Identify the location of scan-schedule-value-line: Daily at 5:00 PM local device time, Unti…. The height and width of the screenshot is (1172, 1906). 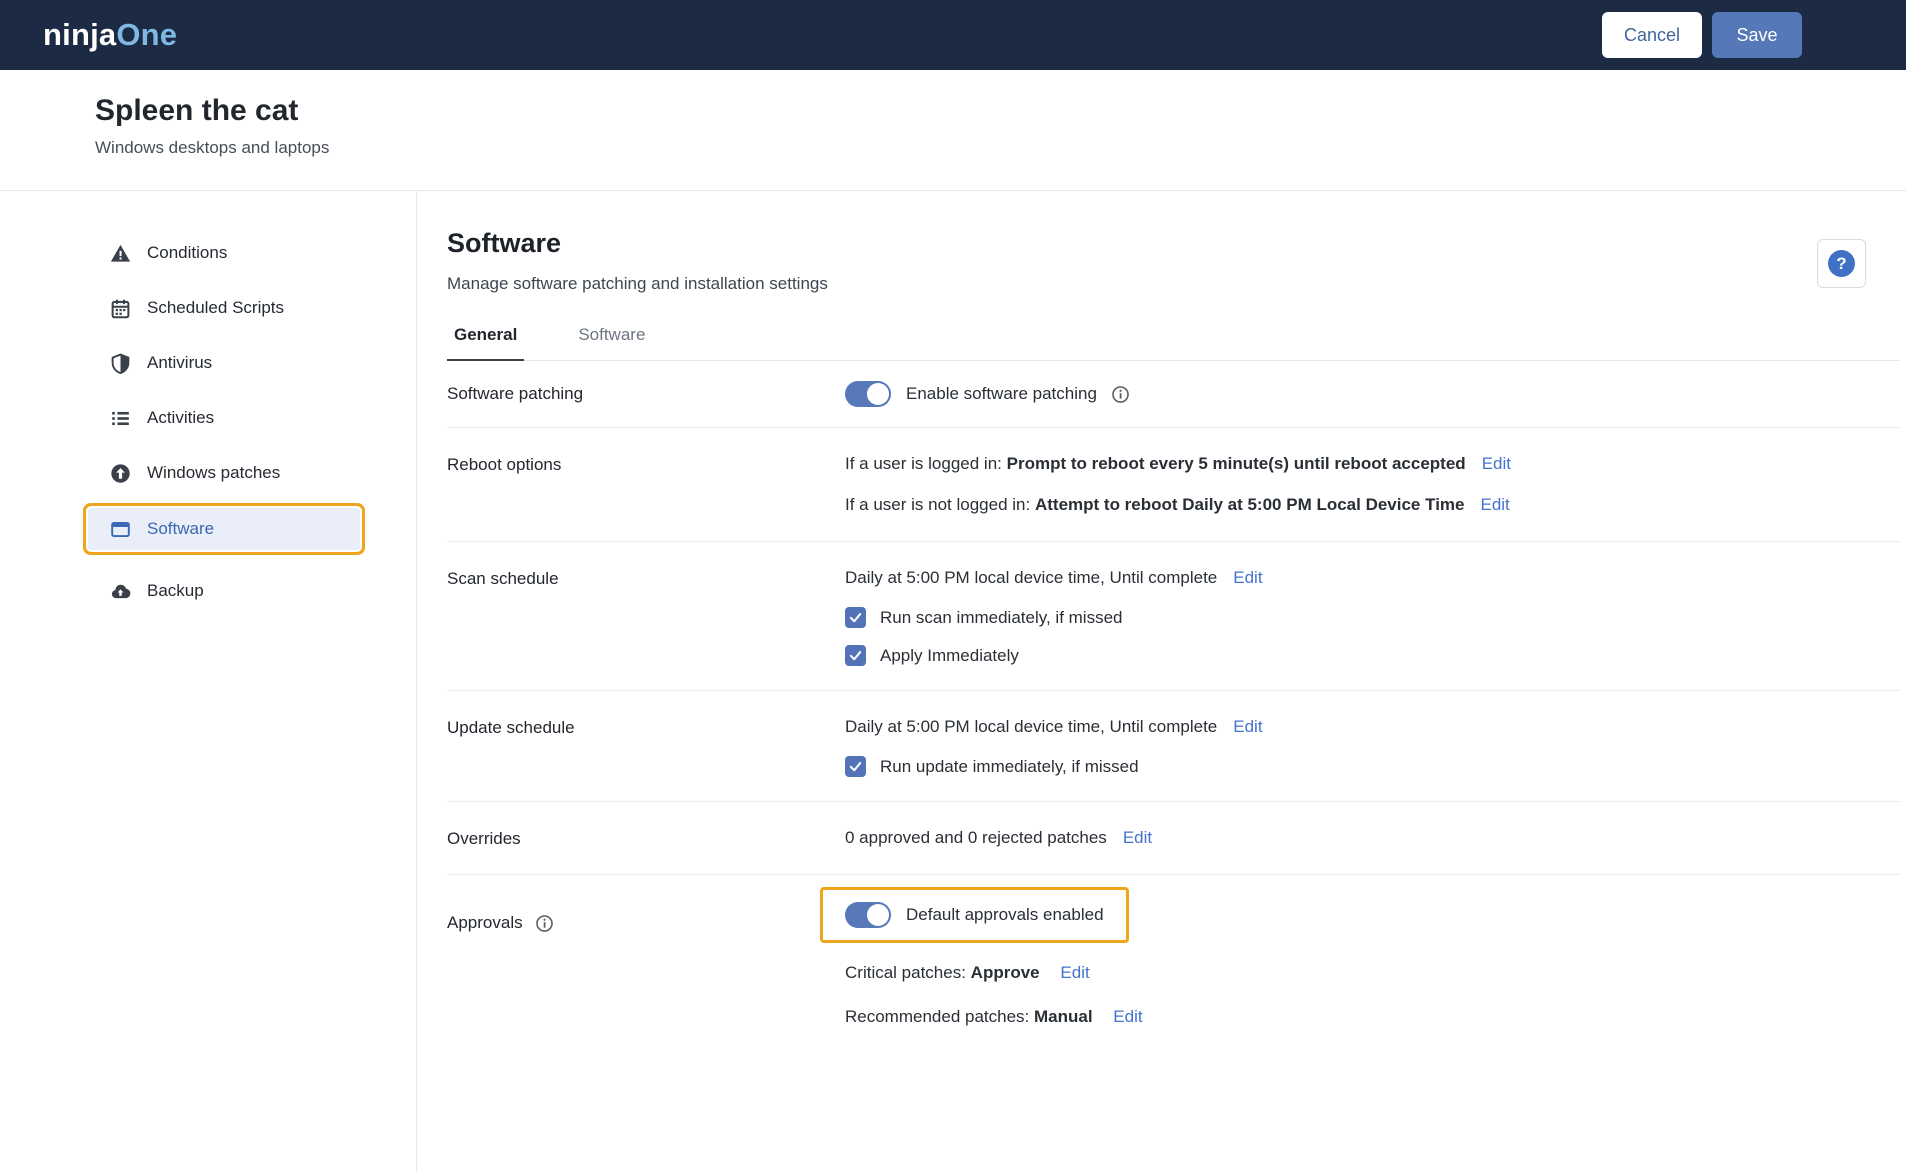
(1372, 578).